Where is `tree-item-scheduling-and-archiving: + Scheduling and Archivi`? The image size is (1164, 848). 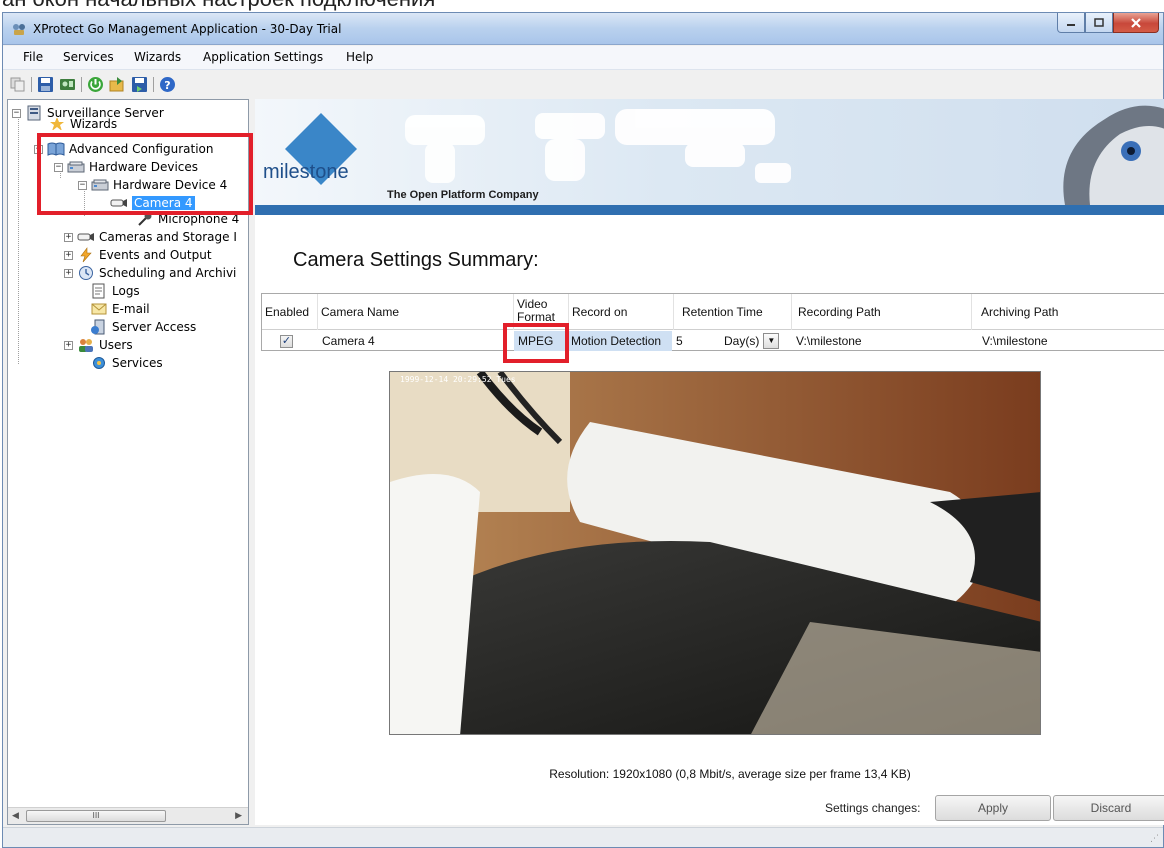
tree-item-scheduling-and-archiving: + Scheduling and Archivi is located at coordinates (150, 273).